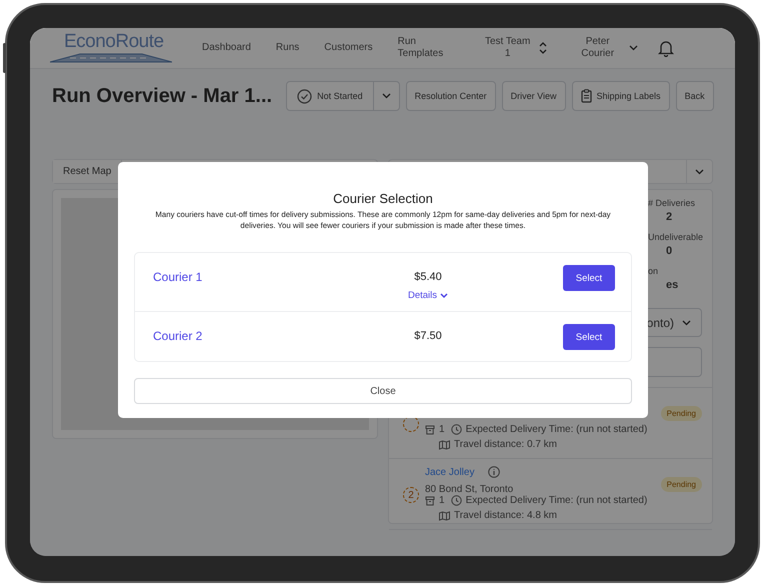 The image size is (768, 587). What do you see at coordinates (428, 295) in the screenshot?
I see `details-toggle: Details` at bounding box center [428, 295].